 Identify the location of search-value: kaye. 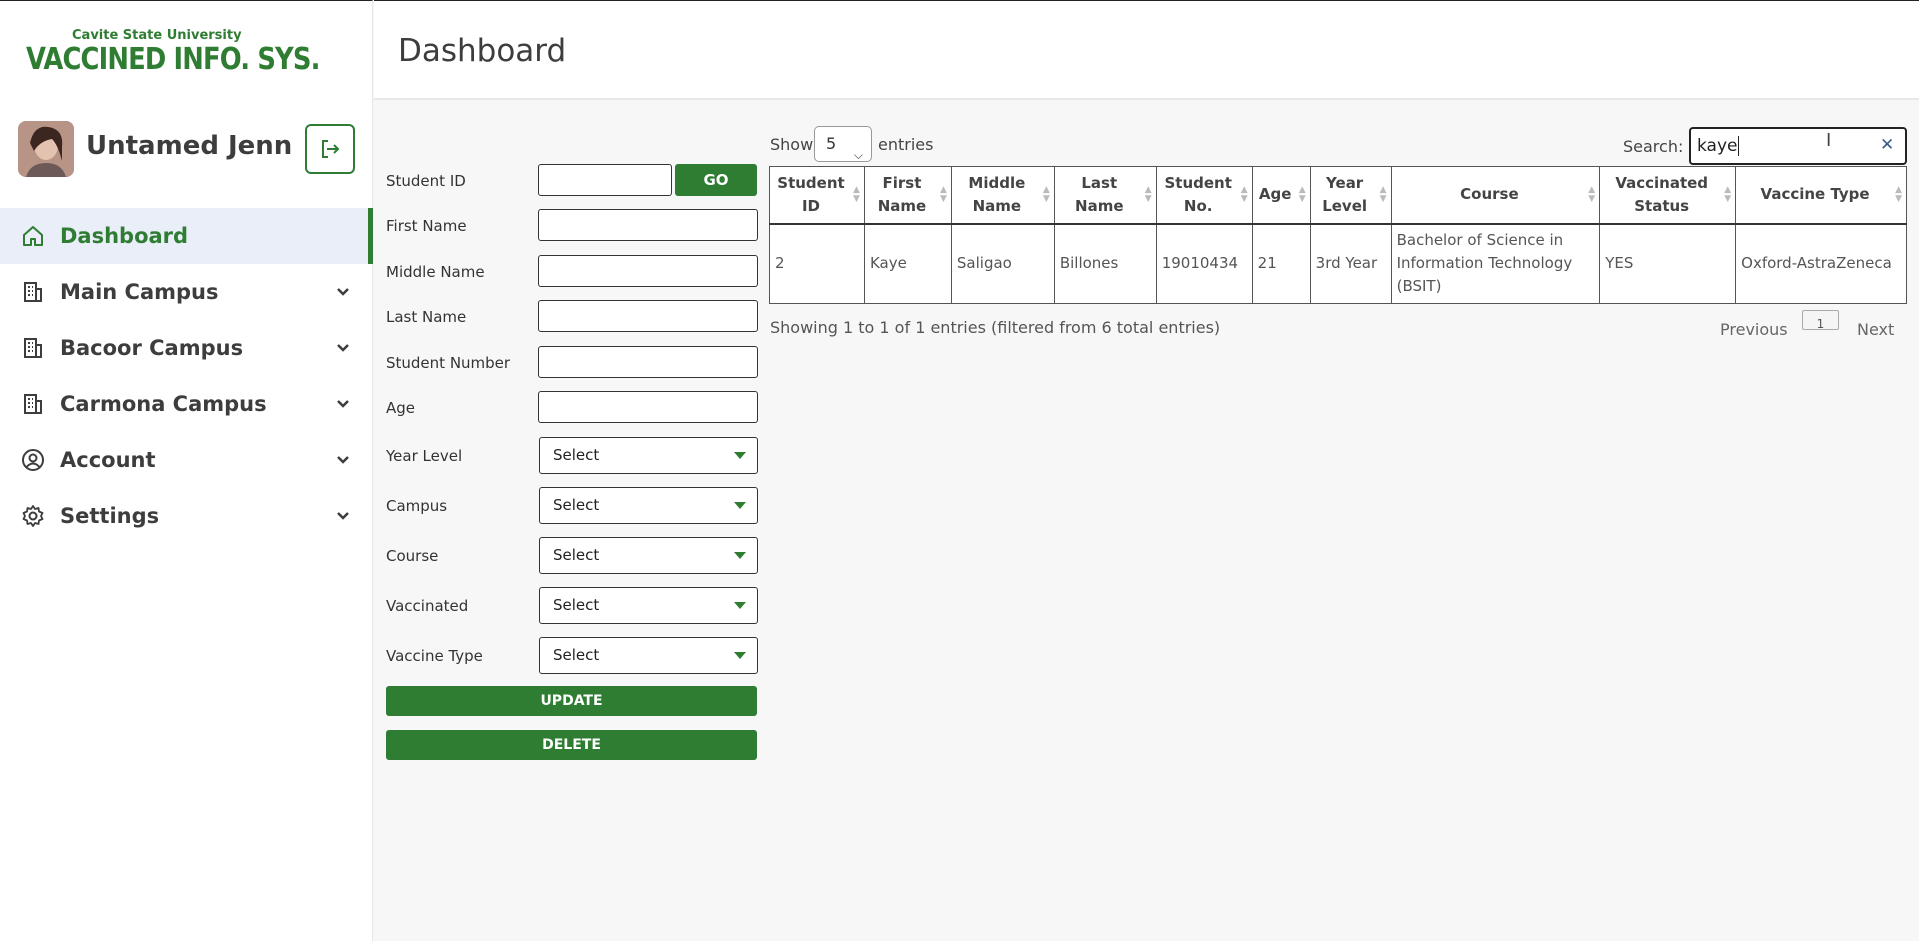
(1717, 146).